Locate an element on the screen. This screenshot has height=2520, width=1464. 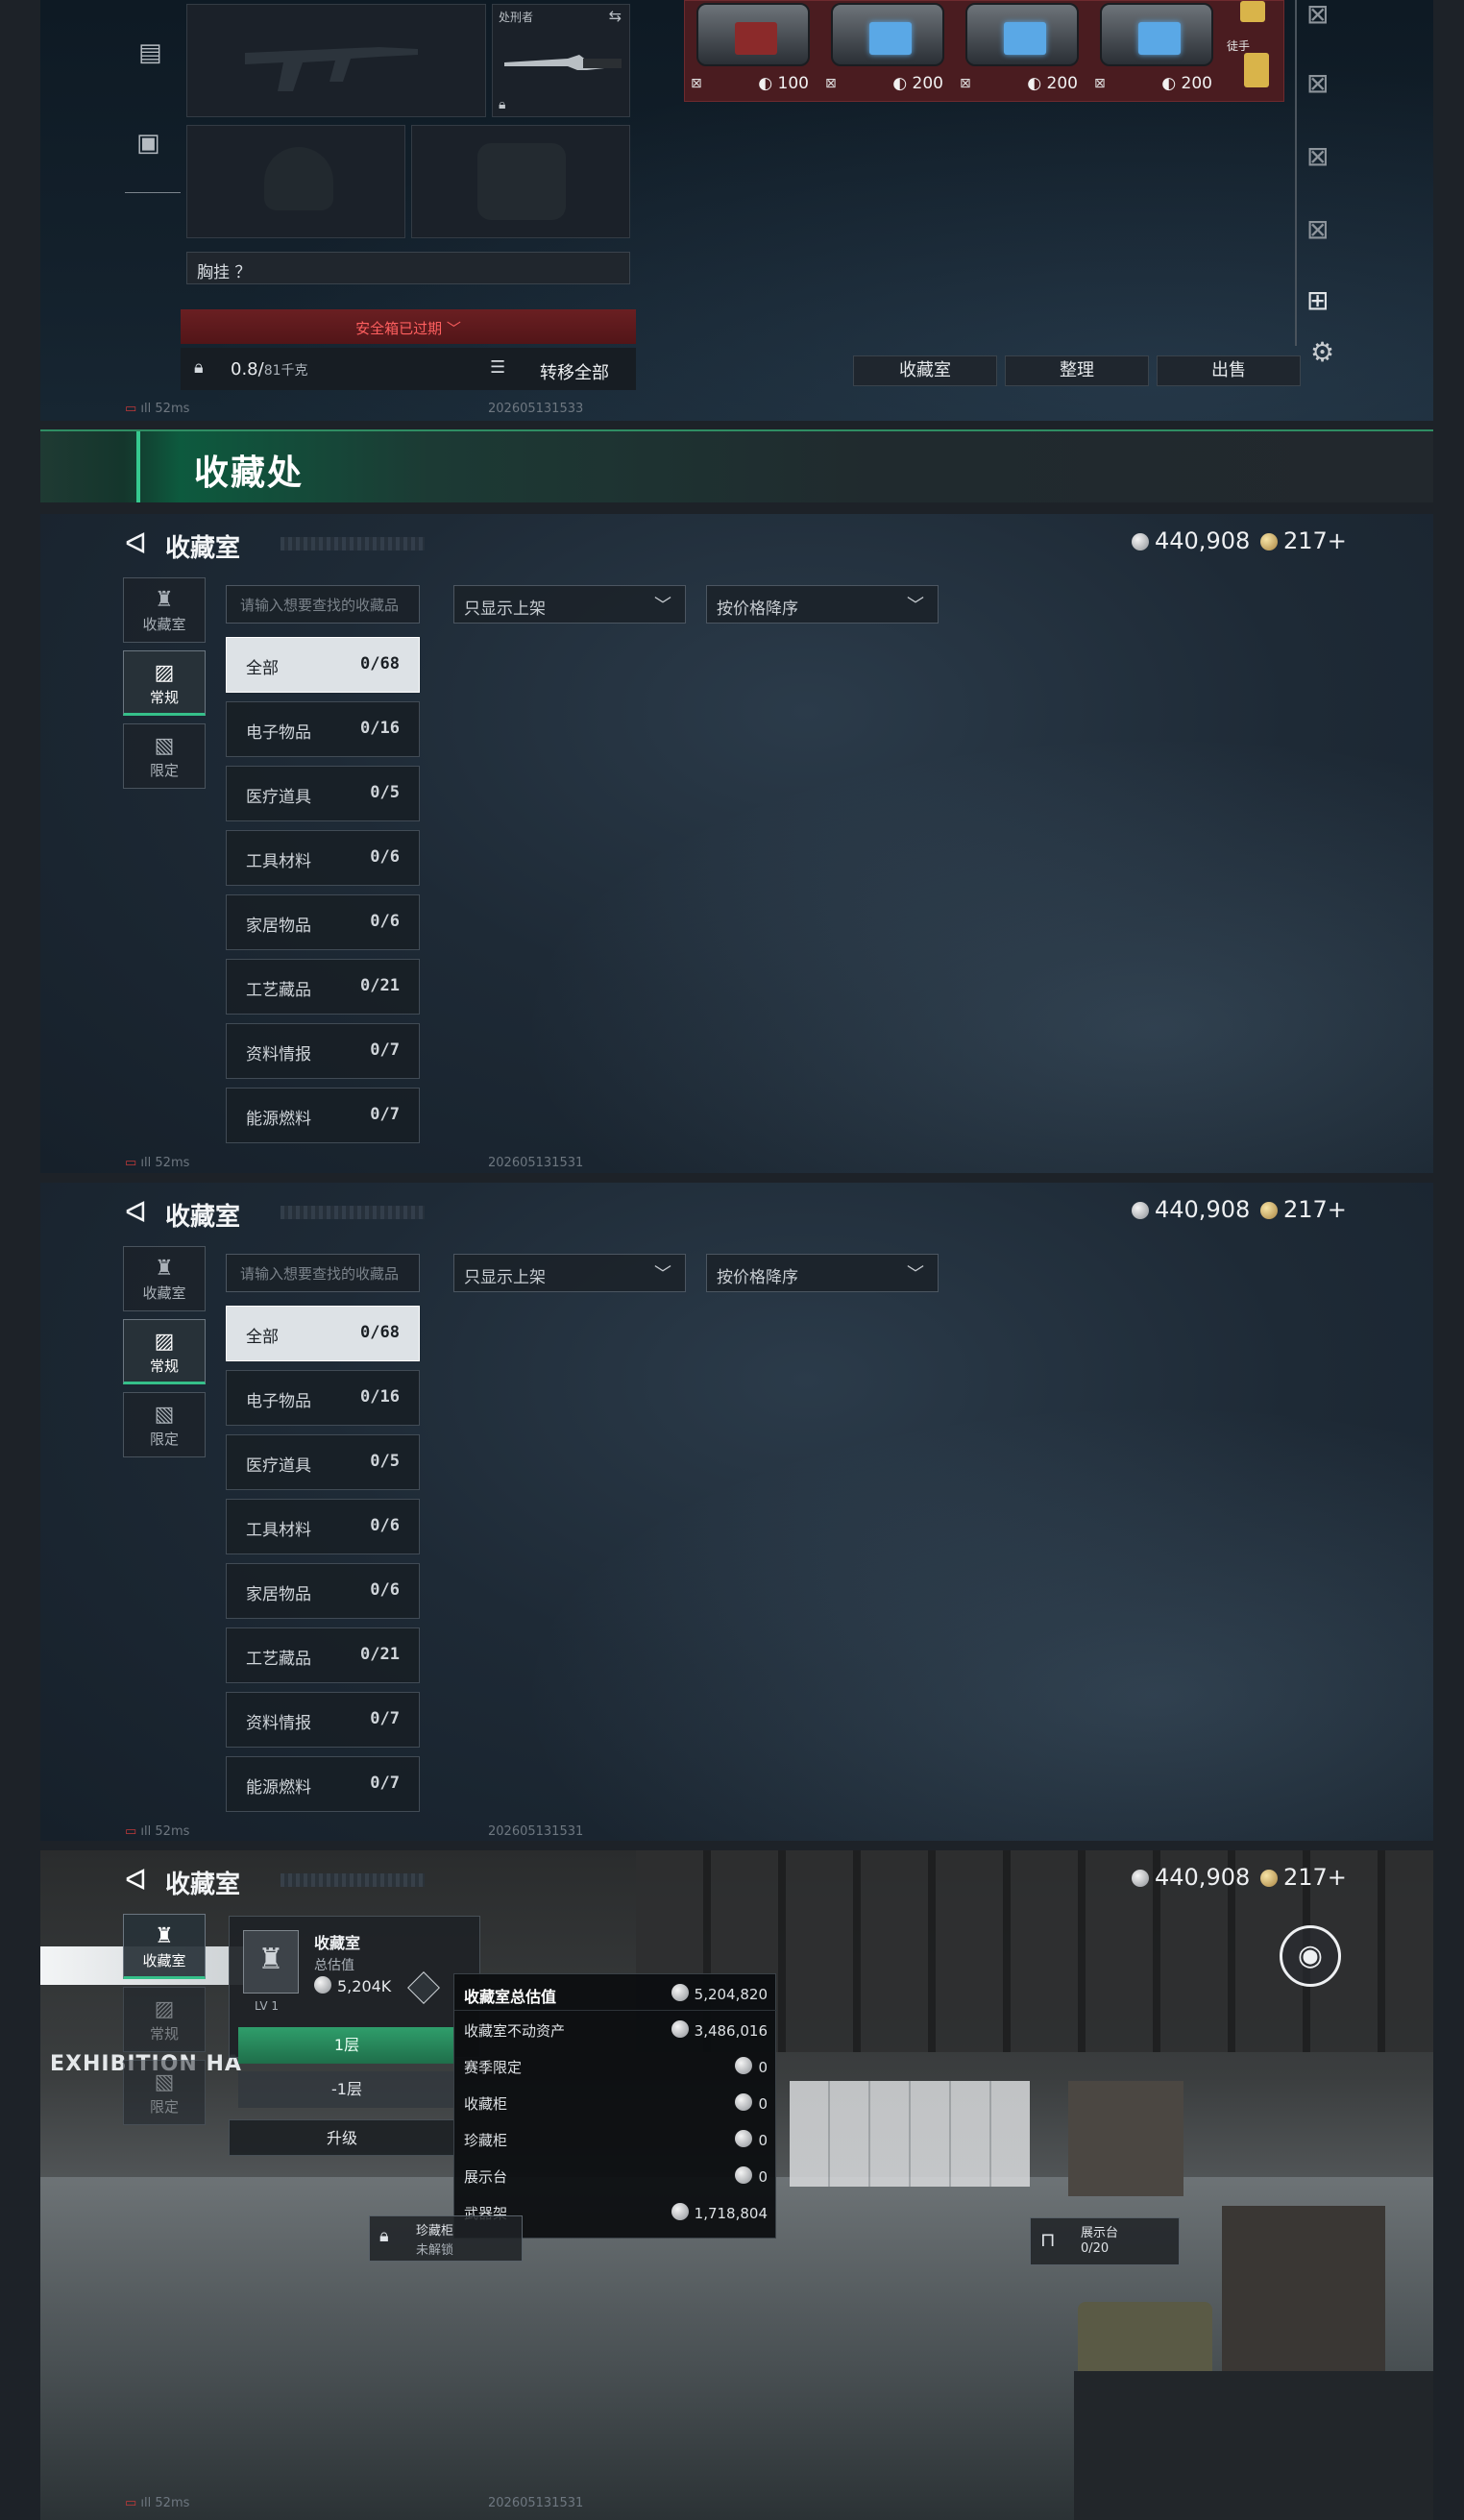
hand-icon is located at coordinates (1256, 70).